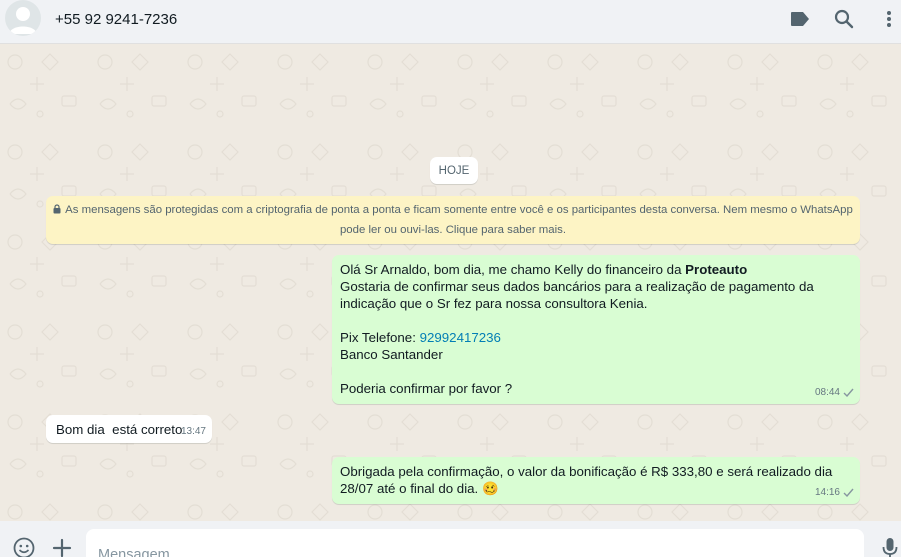 The image size is (901, 557). Describe the element at coordinates (827, 492) in the screenshot. I see `message-time: 14:16` at that location.